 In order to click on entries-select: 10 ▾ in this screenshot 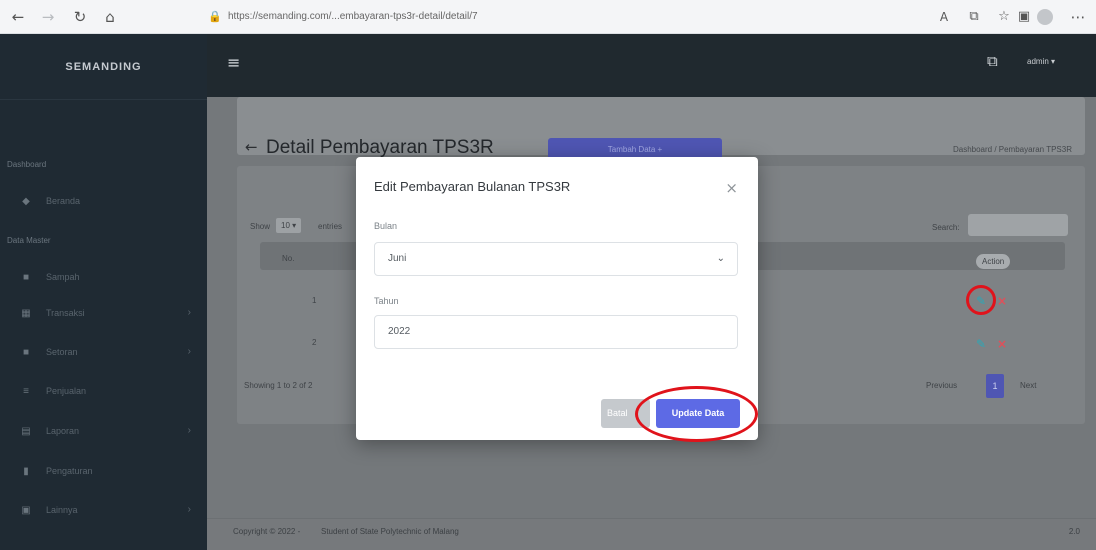, I will do `click(289, 225)`.